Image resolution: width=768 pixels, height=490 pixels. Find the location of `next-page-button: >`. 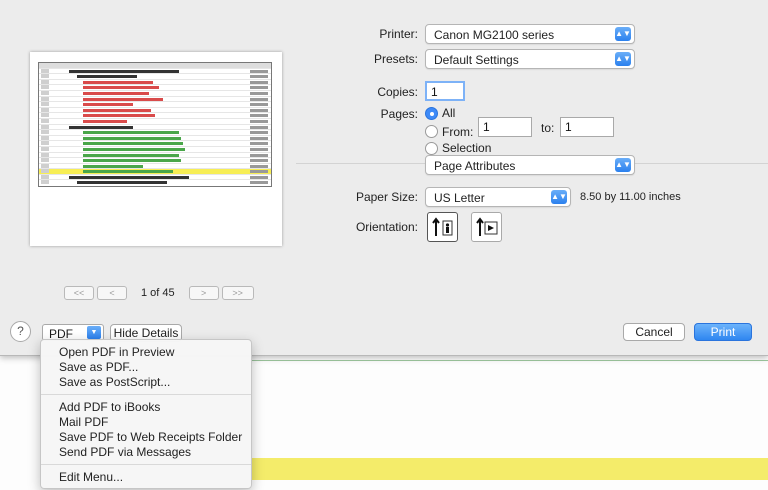

next-page-button: > is located at coordinates (203, 293).